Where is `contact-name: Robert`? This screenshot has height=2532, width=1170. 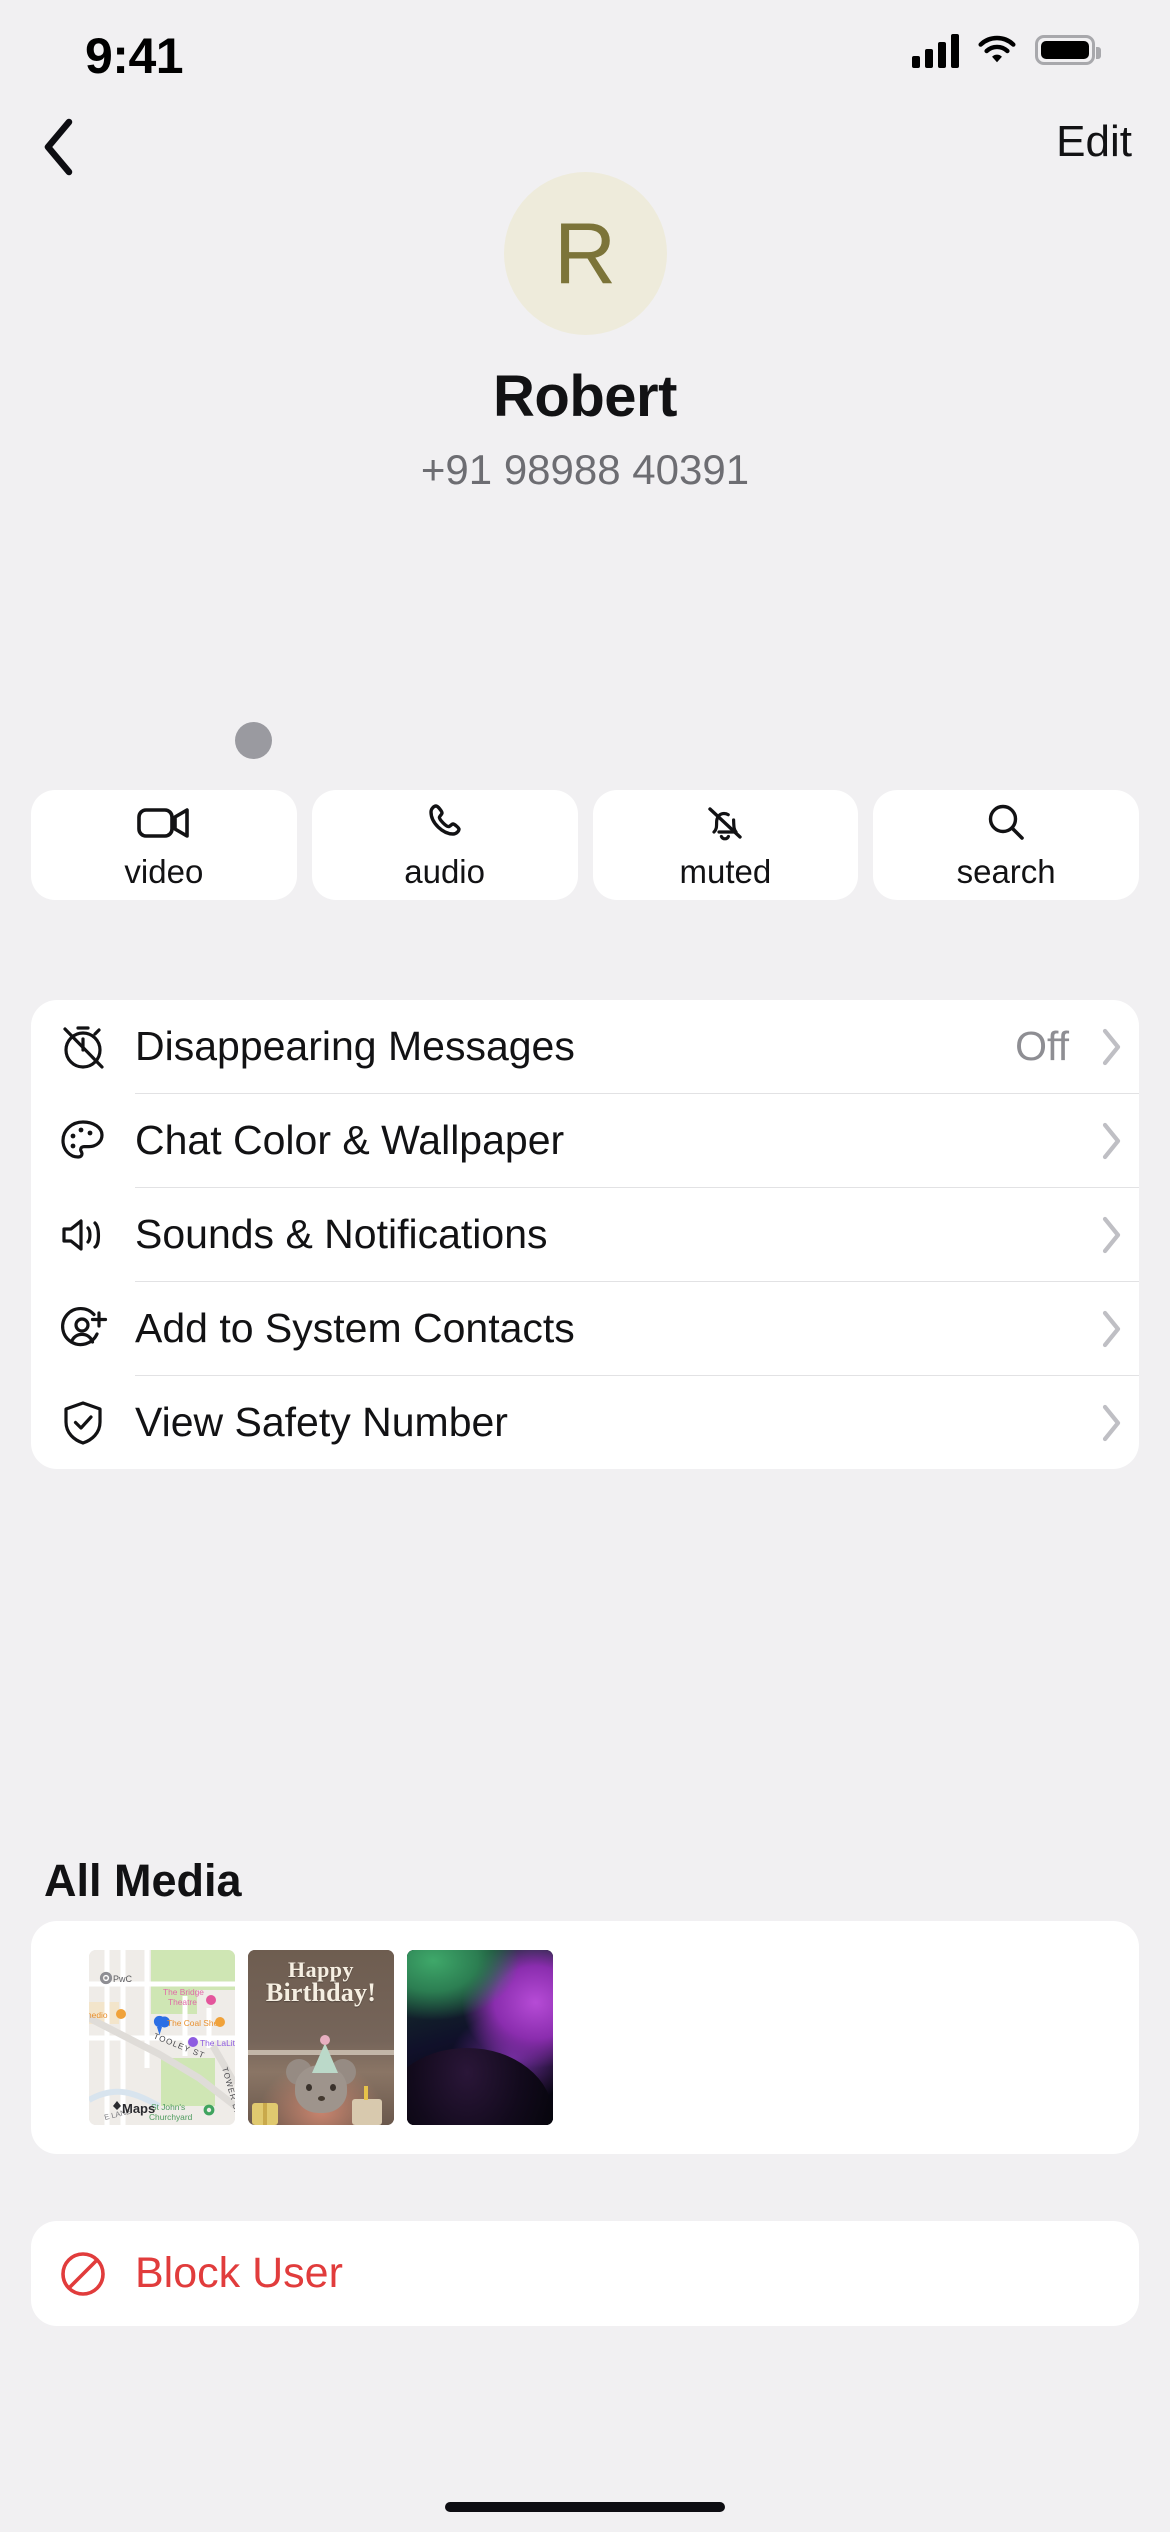 contact-name: Robert is located at coordinates (585, 396).